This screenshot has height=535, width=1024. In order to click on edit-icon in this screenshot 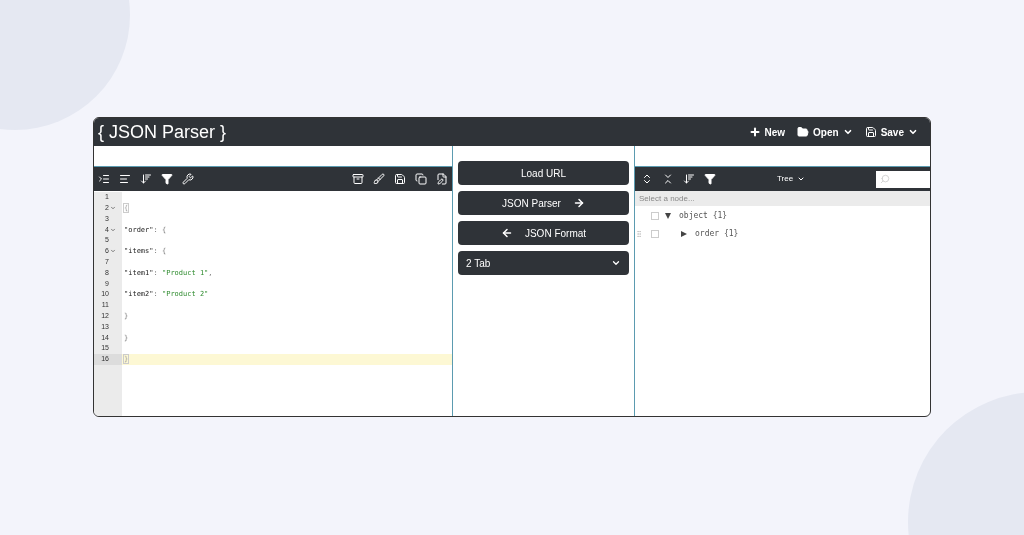, I will do `click(442, 179)`.